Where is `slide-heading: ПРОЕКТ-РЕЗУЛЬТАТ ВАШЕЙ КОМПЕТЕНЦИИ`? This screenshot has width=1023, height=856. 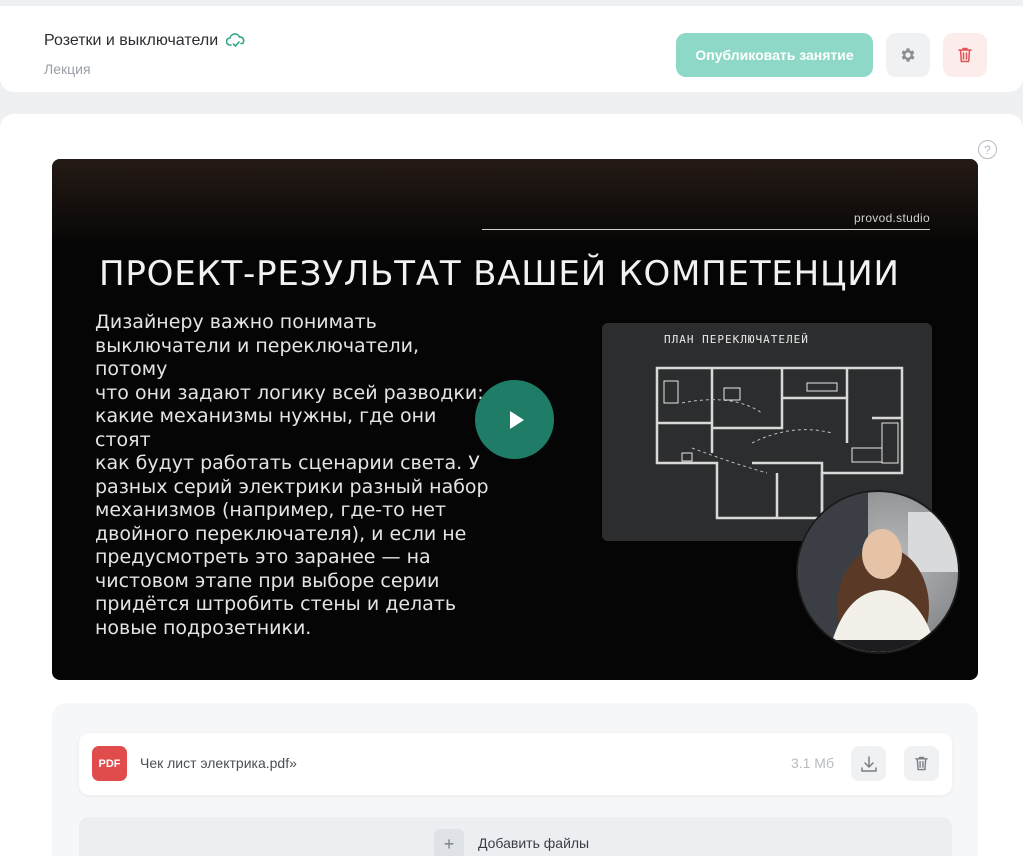
slide-heading: ПРОЕКТ-РЕЗУЛЬТАТ ВАШЕЙ КОМПЕТЕНЦИИ is located at coordinates (499, 274).